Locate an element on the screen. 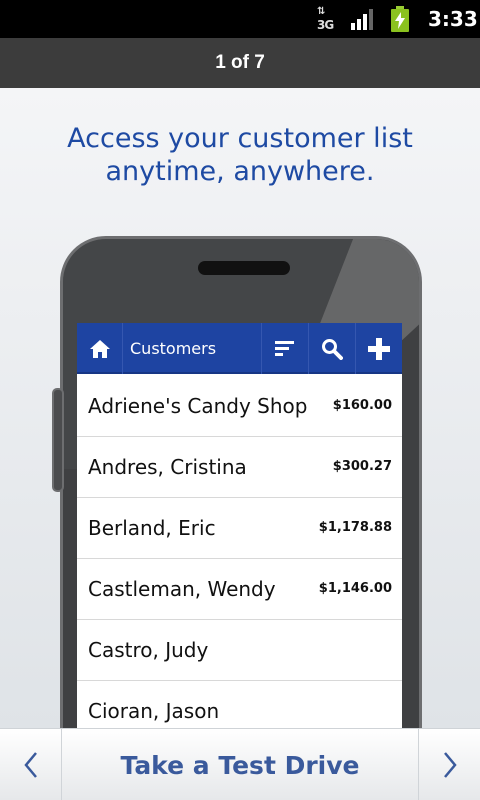 The height and width of the screenshot is (800, 480). home-button is located at coordinates (100, 348).